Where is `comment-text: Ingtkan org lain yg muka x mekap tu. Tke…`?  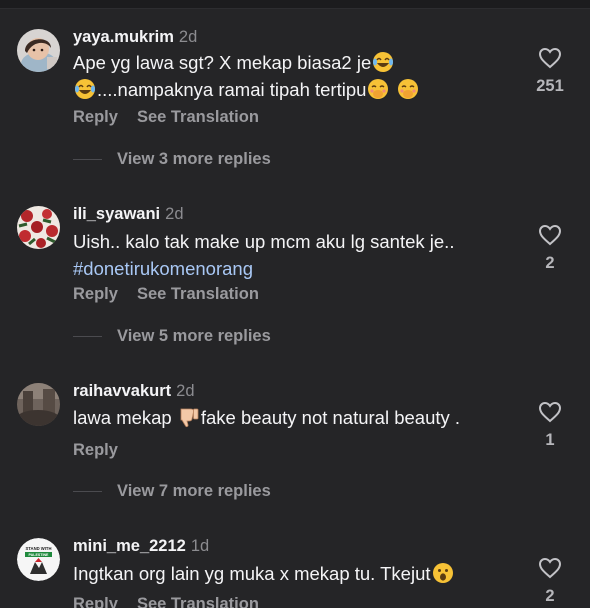
comment-text: Ingtkan org lain yg muka x mekap tu. Tke… is located at coordinates (293, 573).